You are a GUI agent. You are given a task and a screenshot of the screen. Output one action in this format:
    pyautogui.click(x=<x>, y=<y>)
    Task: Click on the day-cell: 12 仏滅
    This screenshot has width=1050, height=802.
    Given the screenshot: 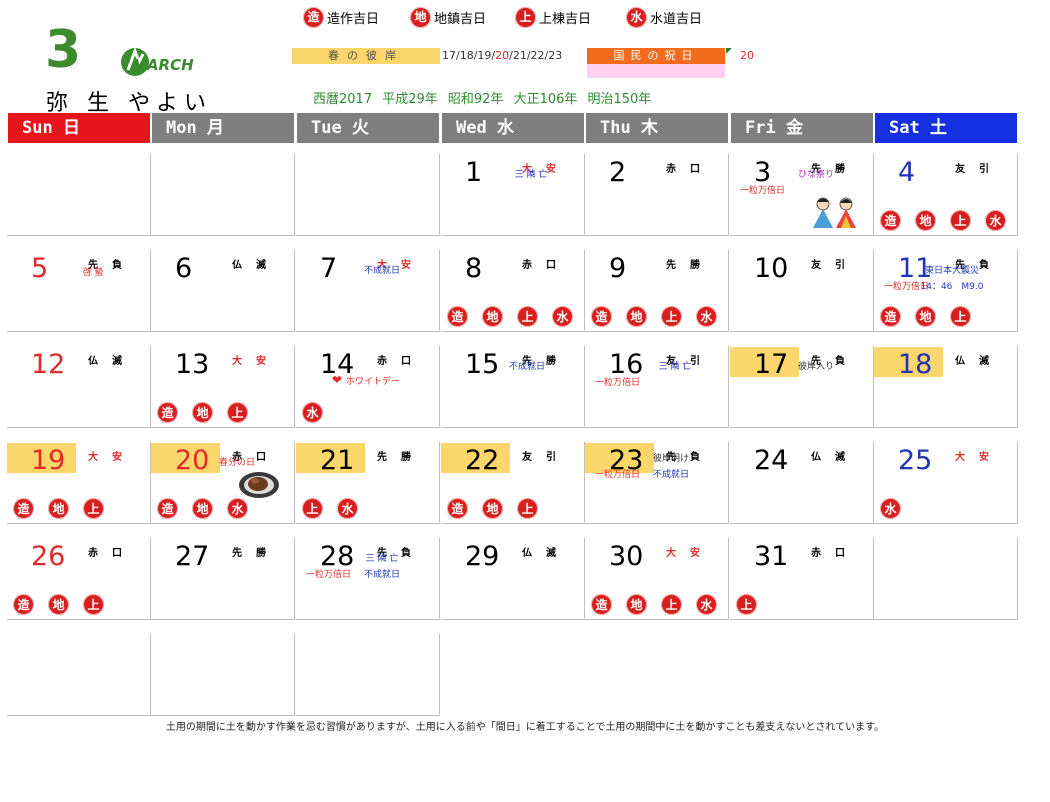 What is the action you would take?
    pyautogui.click(x=79, y=387)
    